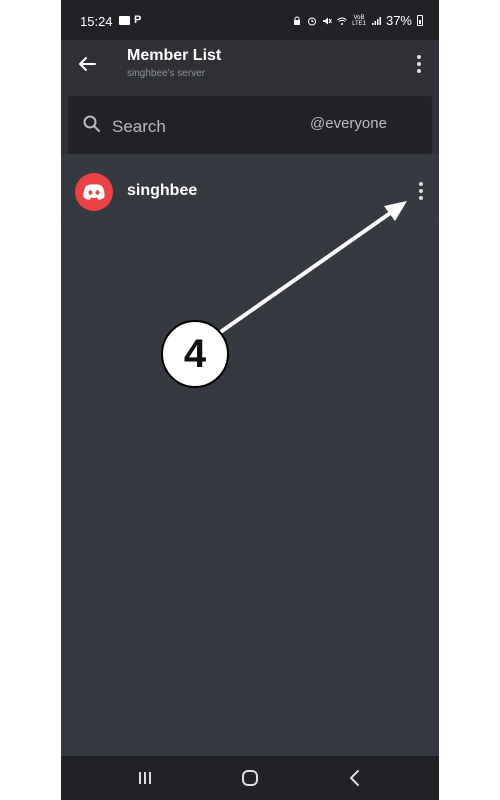 Image resolution: width=500 pixels, height=800 pixels. I want to click on search-placeholder: Search, so click(139, 126).